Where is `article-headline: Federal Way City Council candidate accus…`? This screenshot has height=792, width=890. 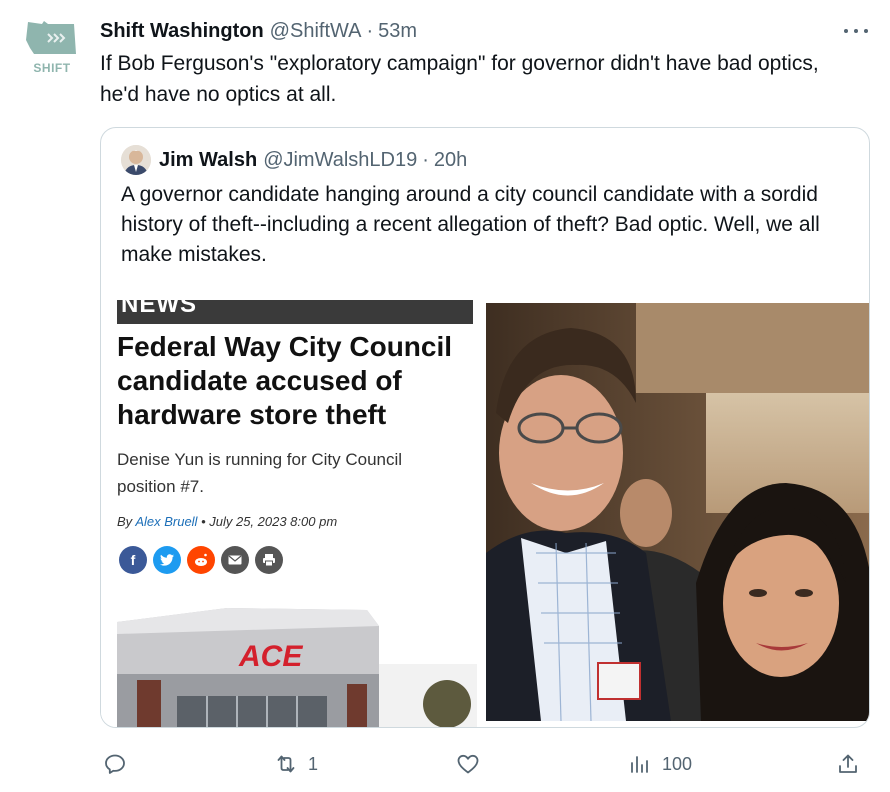
article-headline: Federal Way City Council candidate accus… is located at coordinates (285, 380).